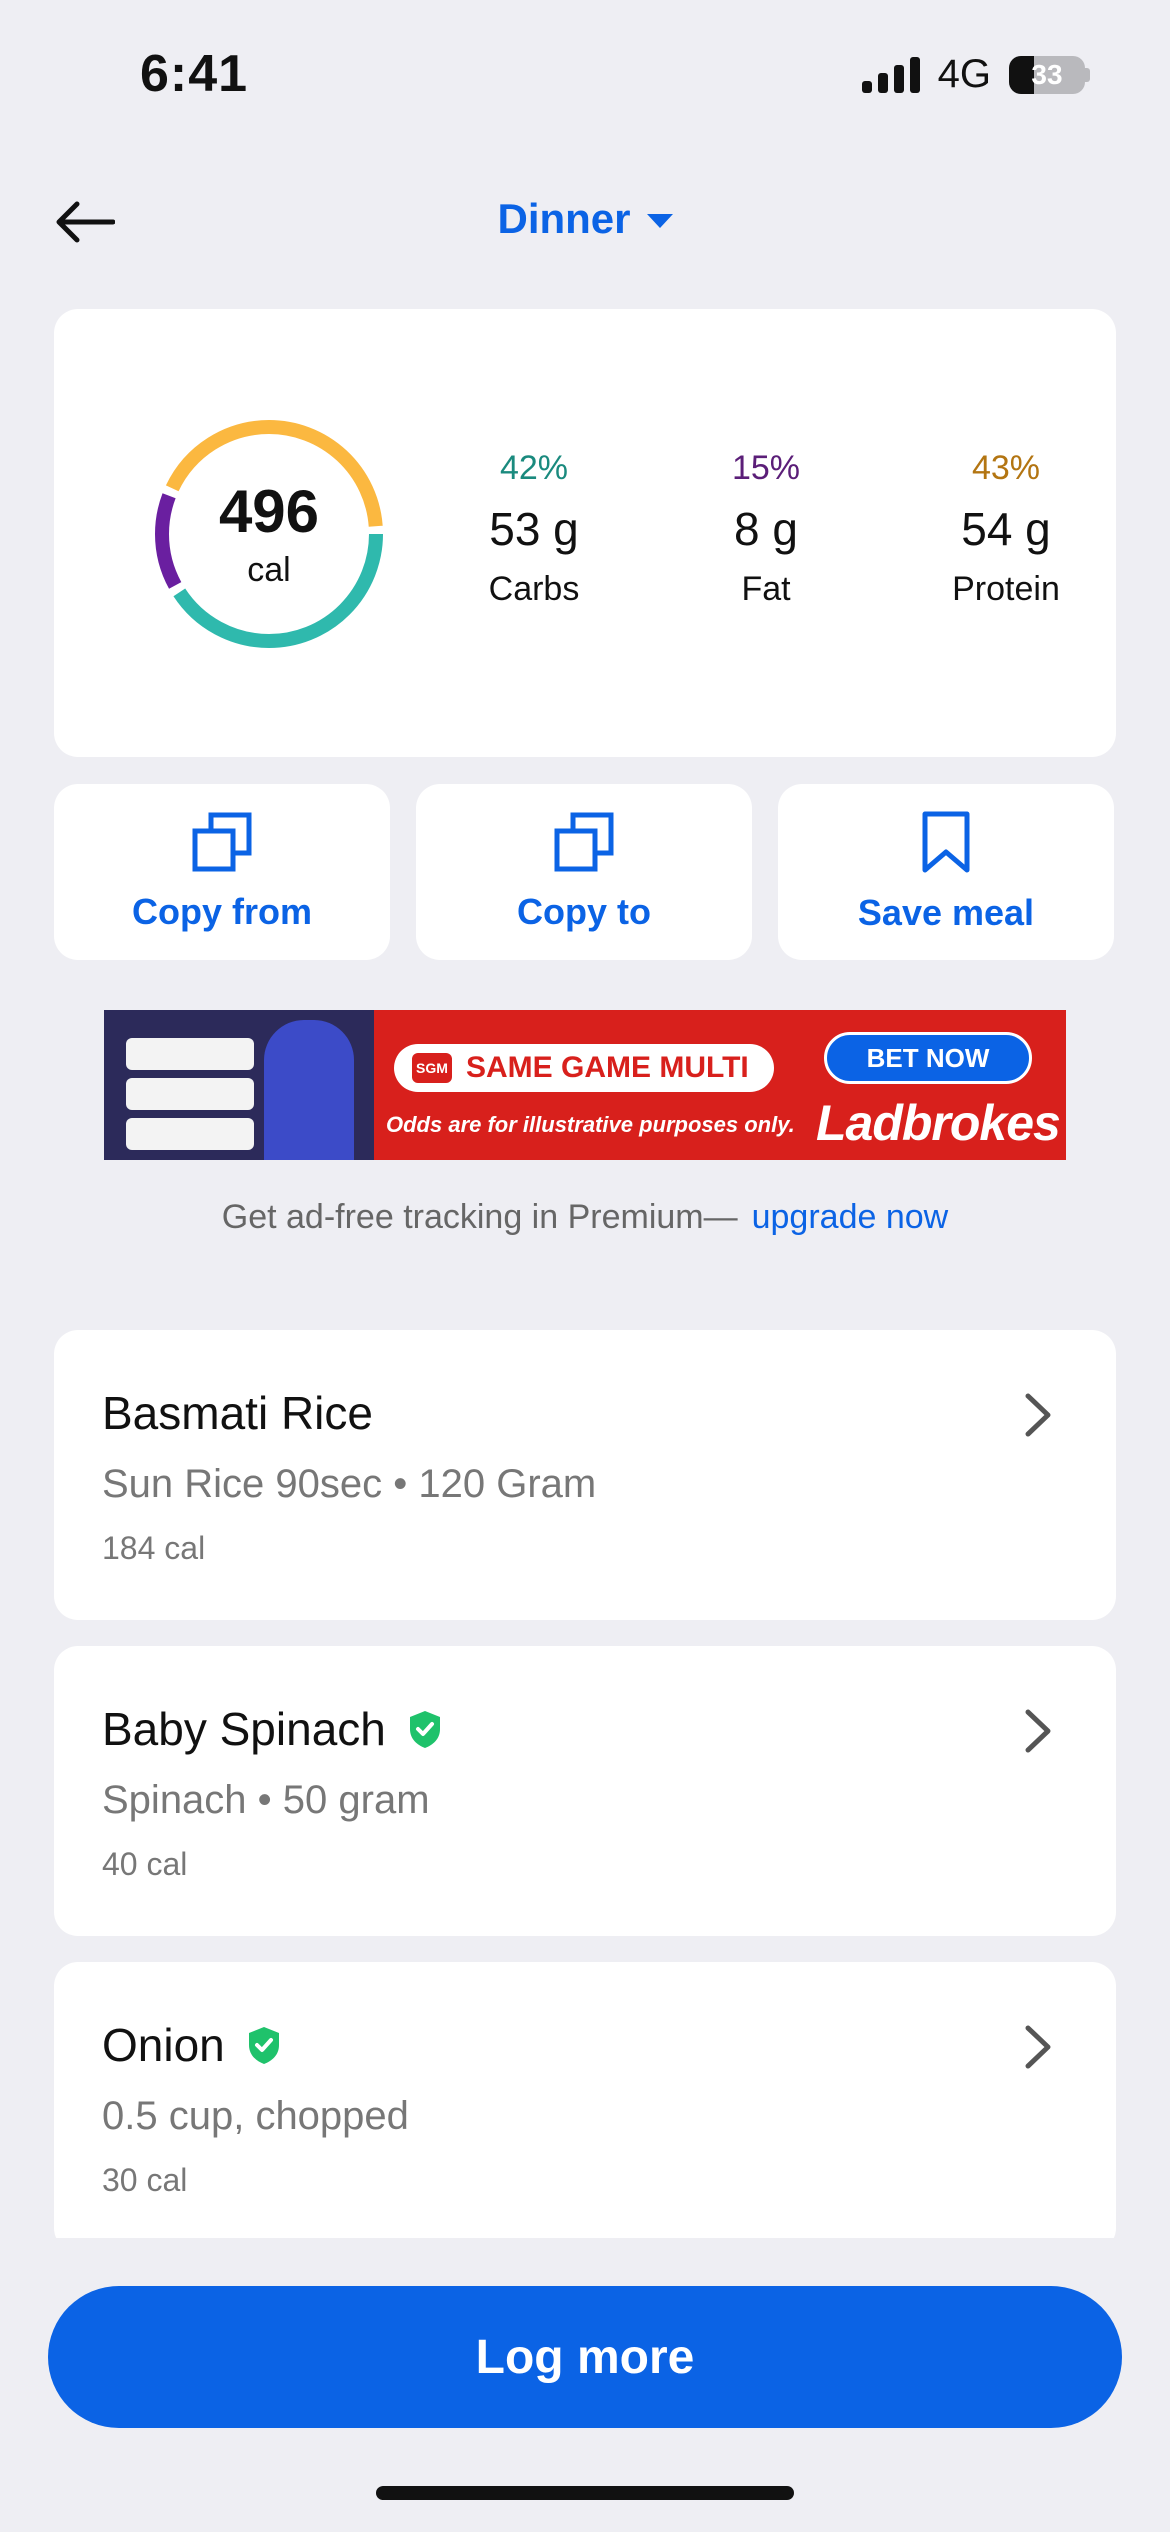 This screenshot has width=1170, height=2532. What do you see at coordinates (946, 912) in the screenshot?
I see `save-meal-label: Save meal` at bounding box center [946, 912].